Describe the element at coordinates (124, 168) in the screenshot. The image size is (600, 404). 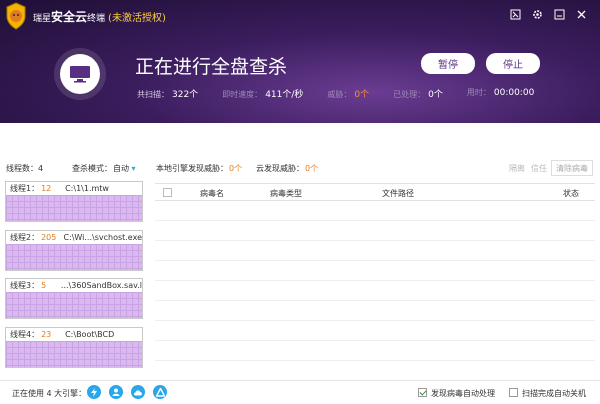
I see `scan-mode-select: 自动 ▾` at that location.